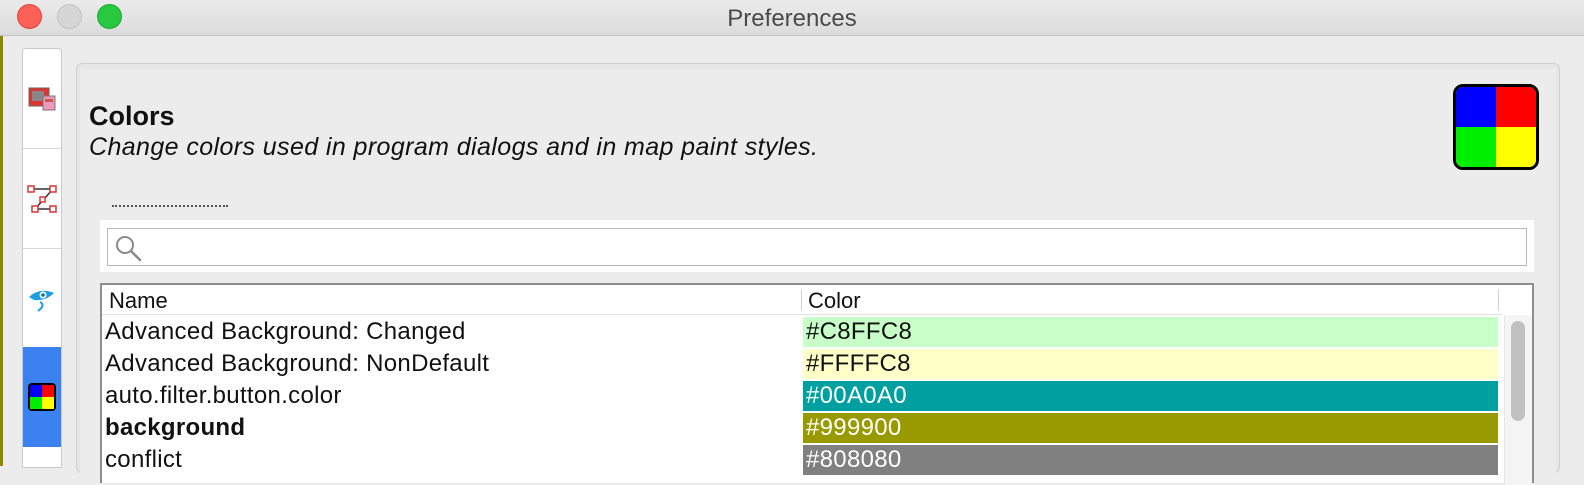  I want to click on background-window-edge, so click(1, 251).